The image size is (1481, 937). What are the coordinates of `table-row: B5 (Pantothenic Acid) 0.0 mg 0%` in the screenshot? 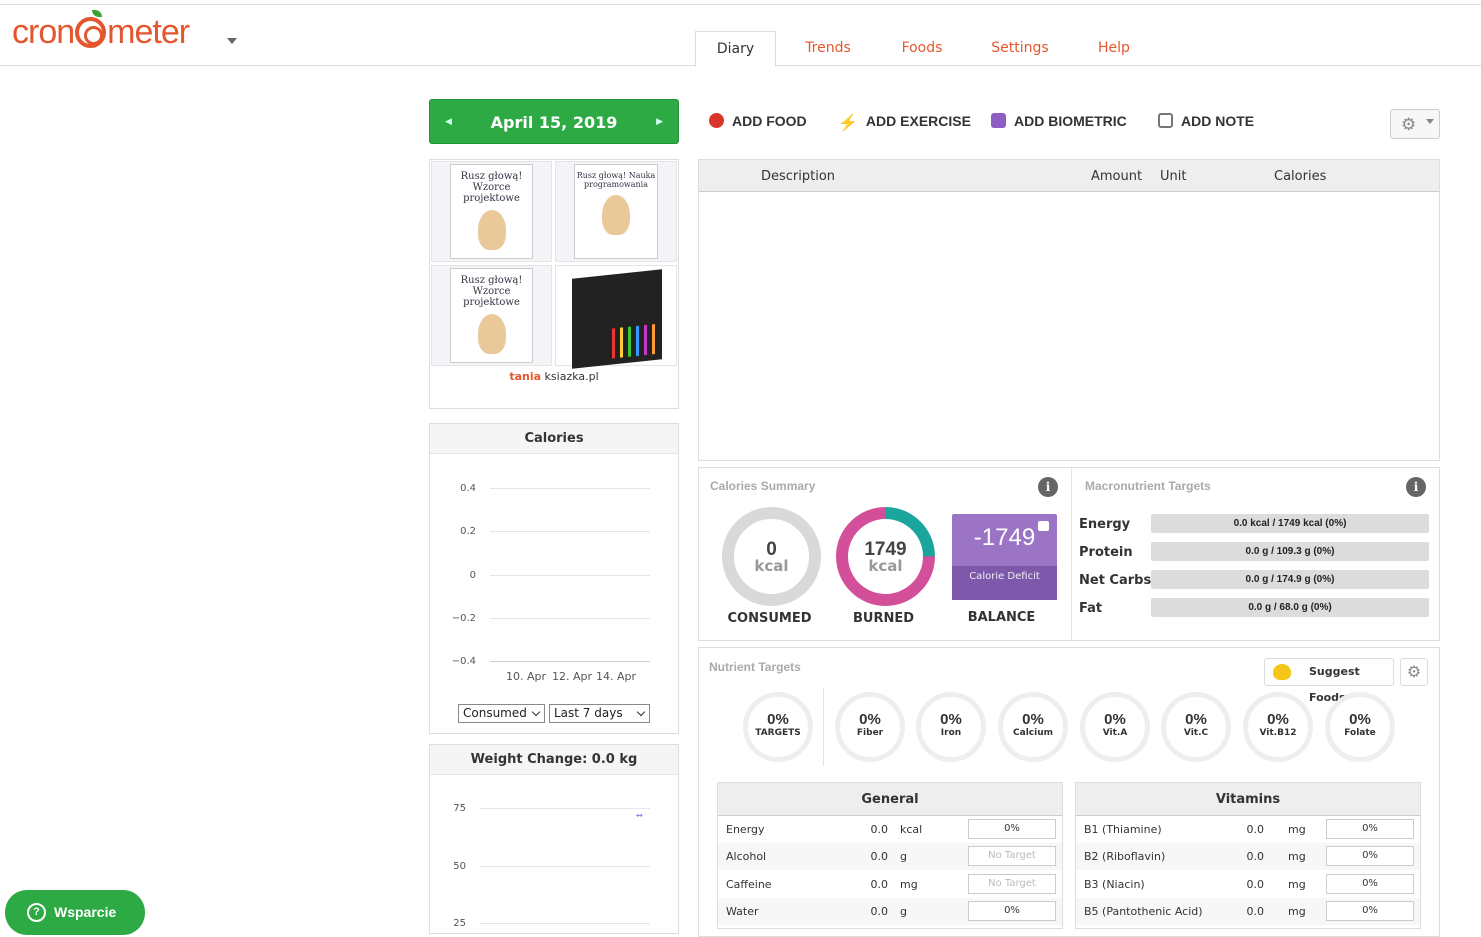 It's located at (1248, 911).